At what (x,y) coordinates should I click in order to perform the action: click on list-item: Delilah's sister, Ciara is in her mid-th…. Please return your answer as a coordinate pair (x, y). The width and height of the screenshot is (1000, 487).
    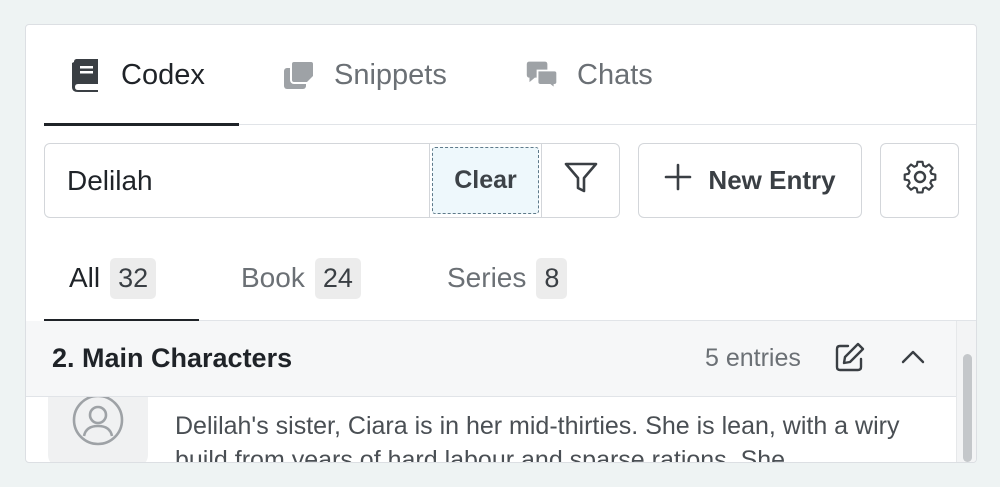
    Looking at the image, I should click on (491, 430).